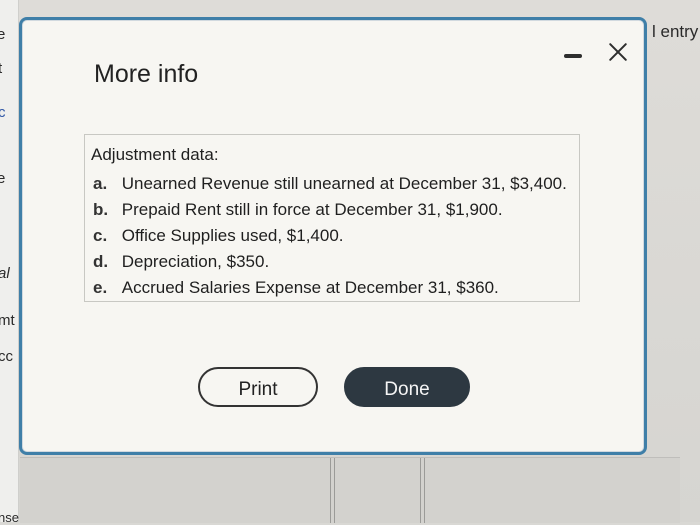 This screenshot has width=700, height=525. I want to click on background-fragment-nse: nse, so click(9, 517).